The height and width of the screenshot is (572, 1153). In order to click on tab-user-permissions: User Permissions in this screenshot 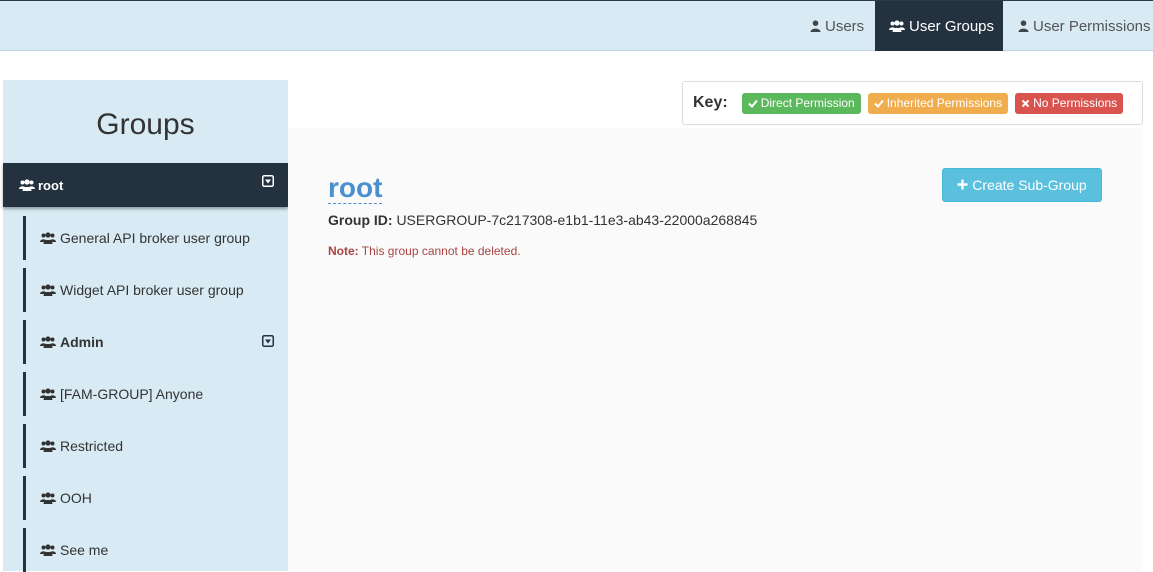, I will do `click(1078, 26)`.